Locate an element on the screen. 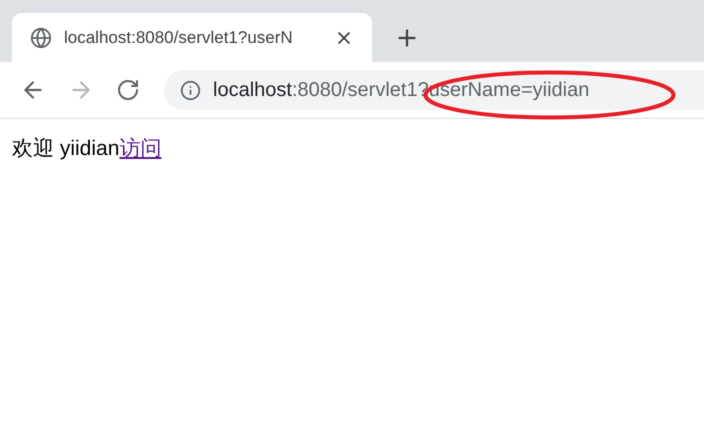 This screenshot has width=704, height=427. reload-icon is located at coordinates (128, 90).